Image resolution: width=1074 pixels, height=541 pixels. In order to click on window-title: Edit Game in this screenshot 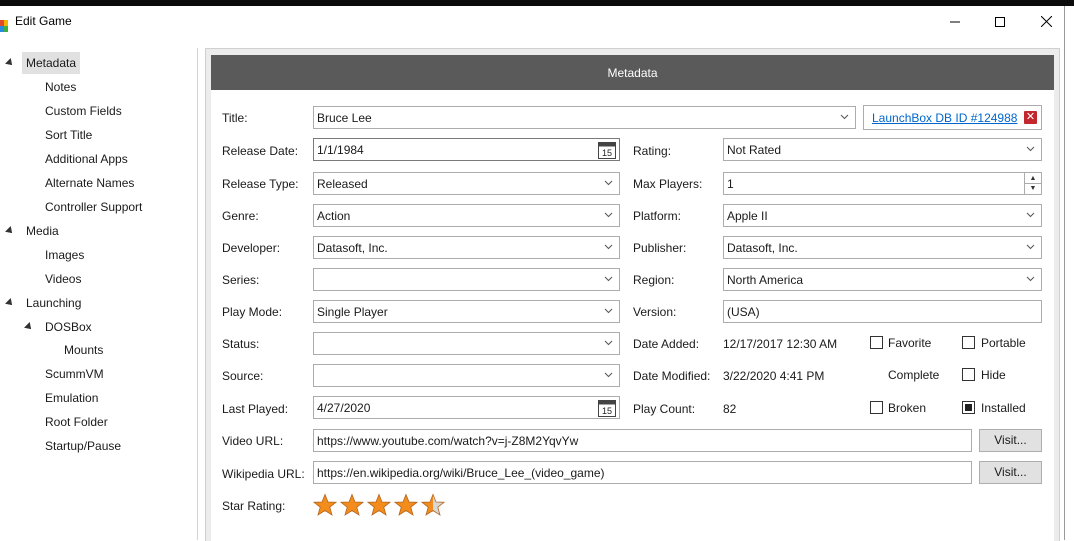, I will do `click(43, 21)`.